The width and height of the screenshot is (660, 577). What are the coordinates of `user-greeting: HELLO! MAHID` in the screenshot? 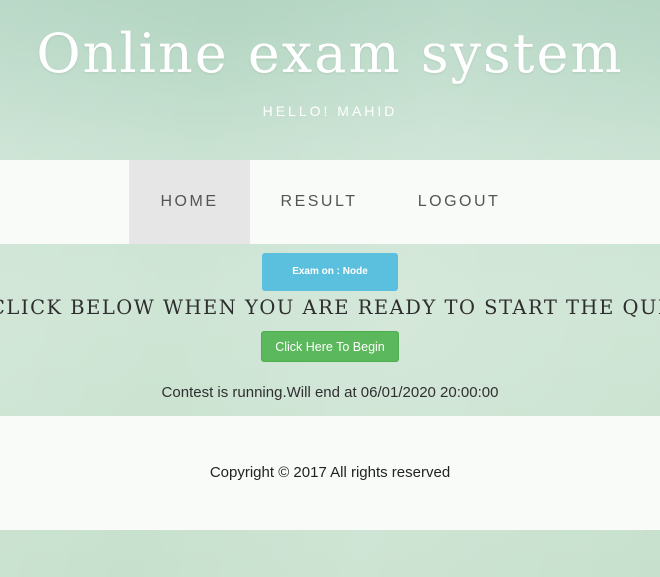 It's located at (330, 111).